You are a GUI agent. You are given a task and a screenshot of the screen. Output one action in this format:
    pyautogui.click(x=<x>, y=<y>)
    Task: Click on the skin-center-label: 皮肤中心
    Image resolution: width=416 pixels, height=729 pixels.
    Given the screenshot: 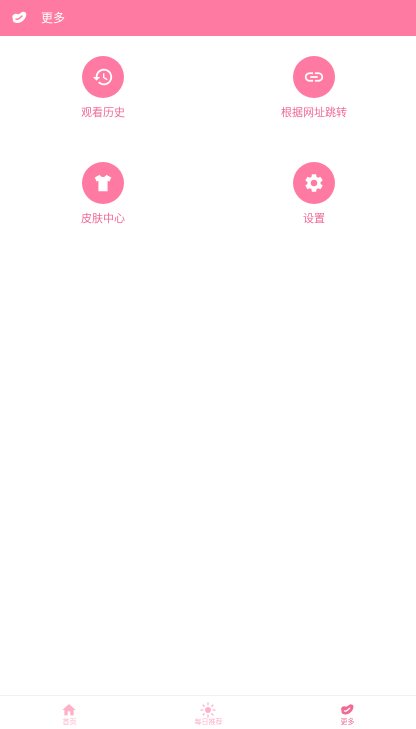 What is the action you would take?
    pyautogui.click(x=103, y=218)
    